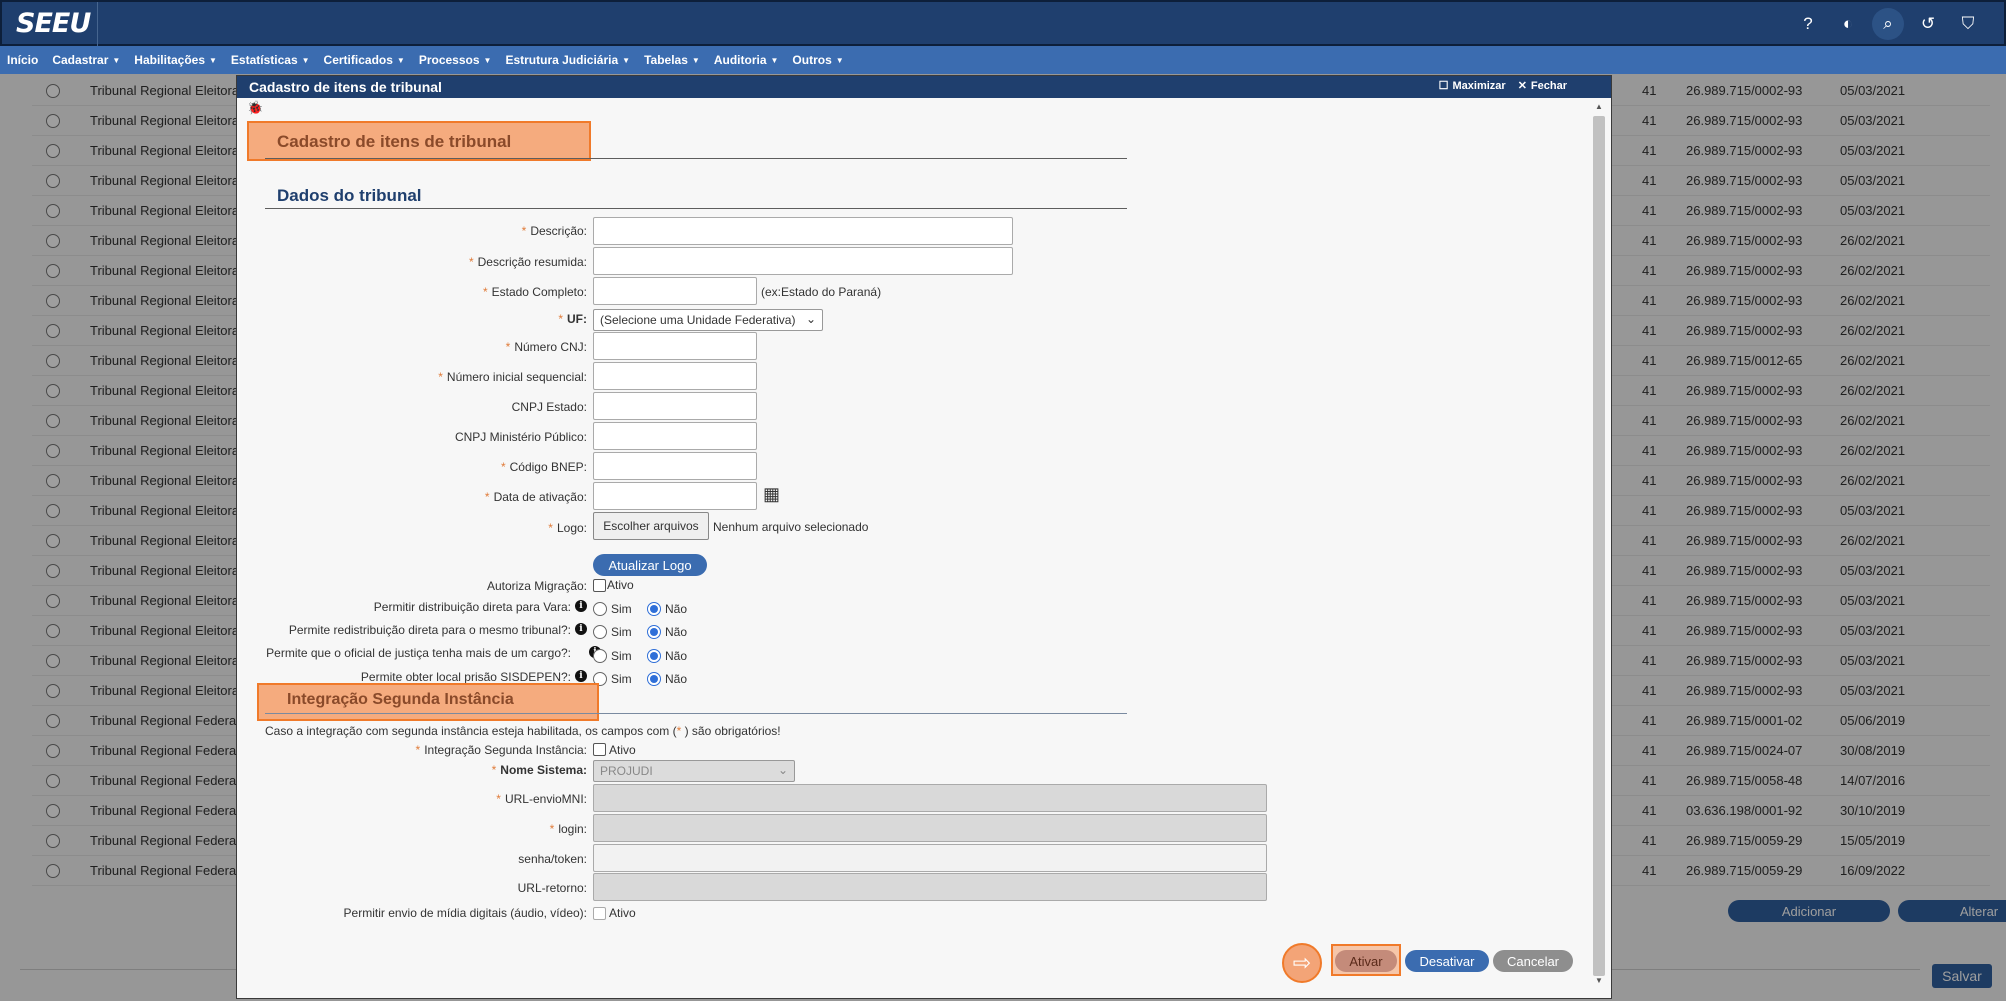 The image size is (2006, 1001). Describe the element at coordinates (86, 60) in the screenshot. I see `menu-cadastrar: Cadastrar ▼` at that location.